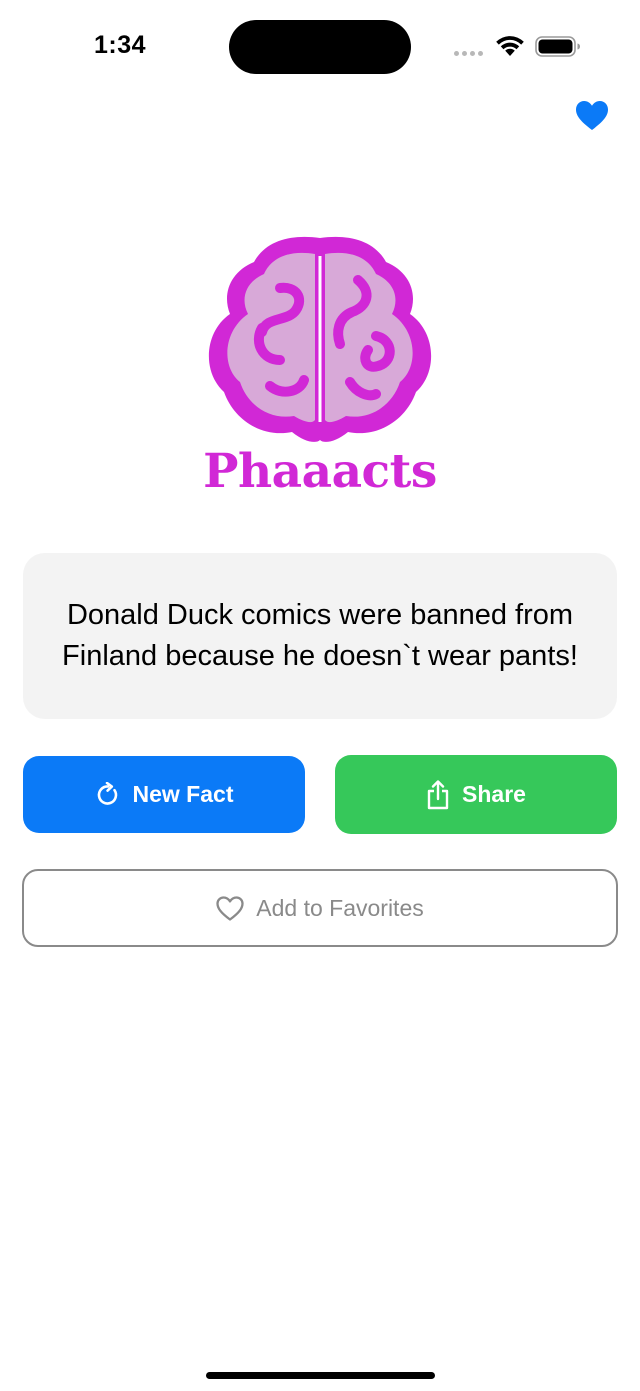 The width and height of the screenshot is (640, 1391). Describe the element at coordinates (557, 46) in the screenshot. I see `battery-icon` at that location.